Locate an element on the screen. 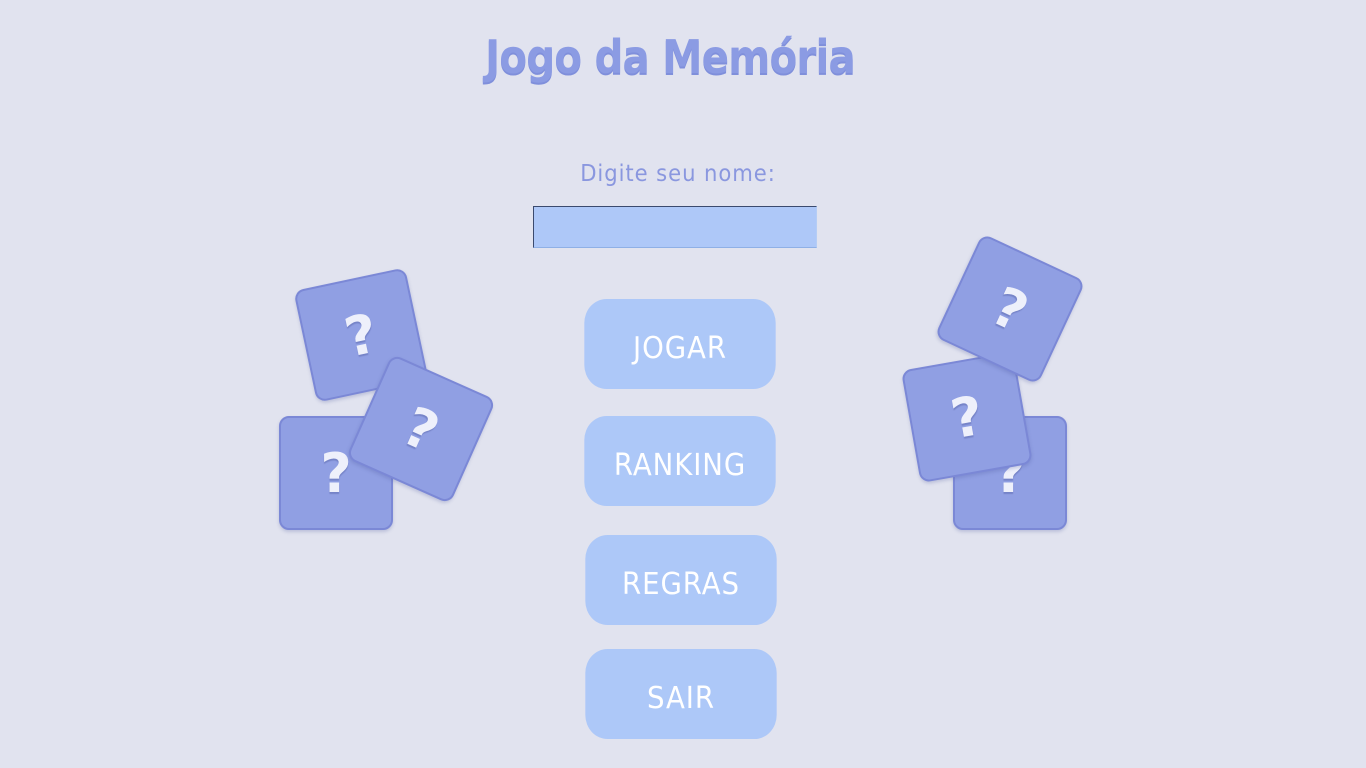  rules-button: REGRAS is located at coordinates (681, 580).